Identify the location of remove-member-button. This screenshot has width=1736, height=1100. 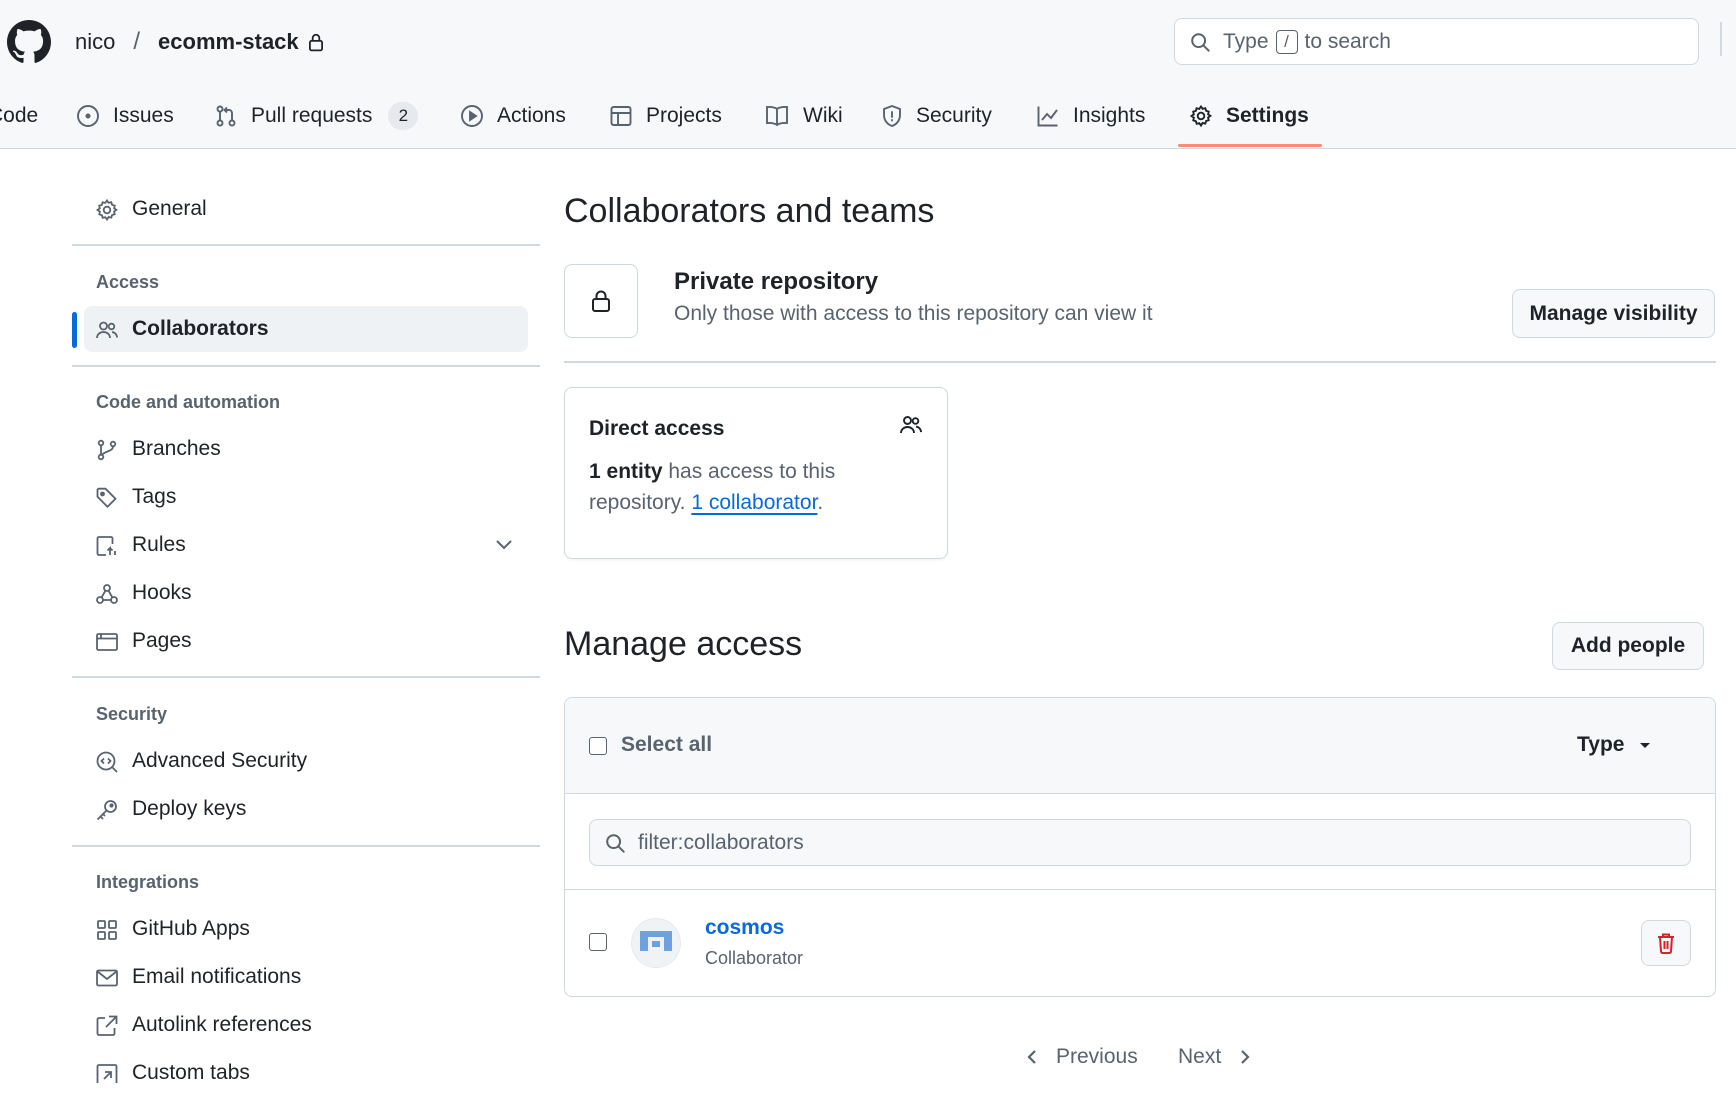
(1666, 943).